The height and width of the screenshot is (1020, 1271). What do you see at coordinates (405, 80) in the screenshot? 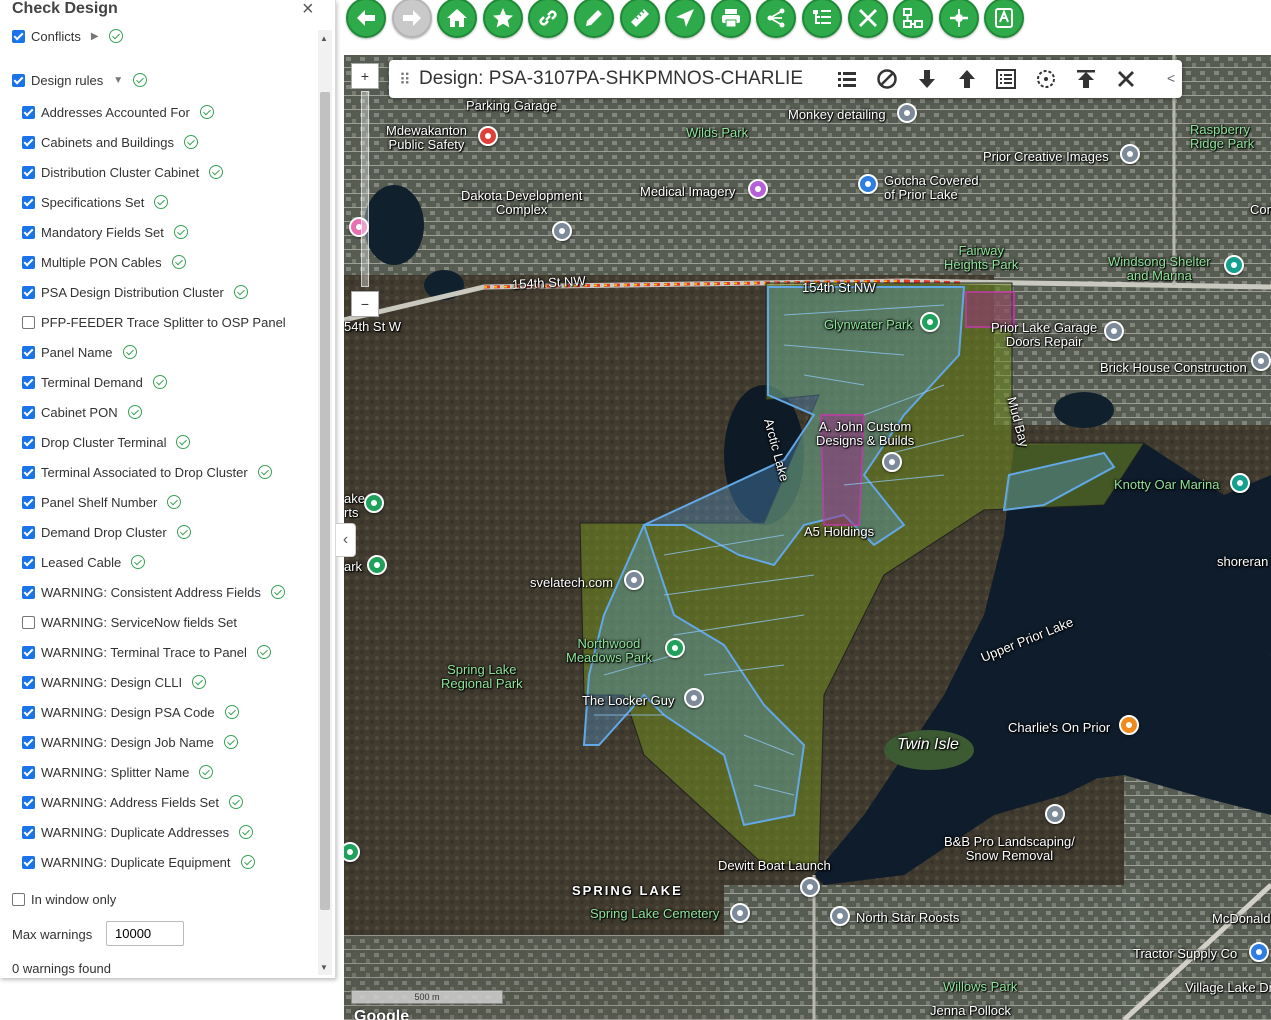
I see `drag-handle-icon: ⠿` at bounding box center [405, 80].